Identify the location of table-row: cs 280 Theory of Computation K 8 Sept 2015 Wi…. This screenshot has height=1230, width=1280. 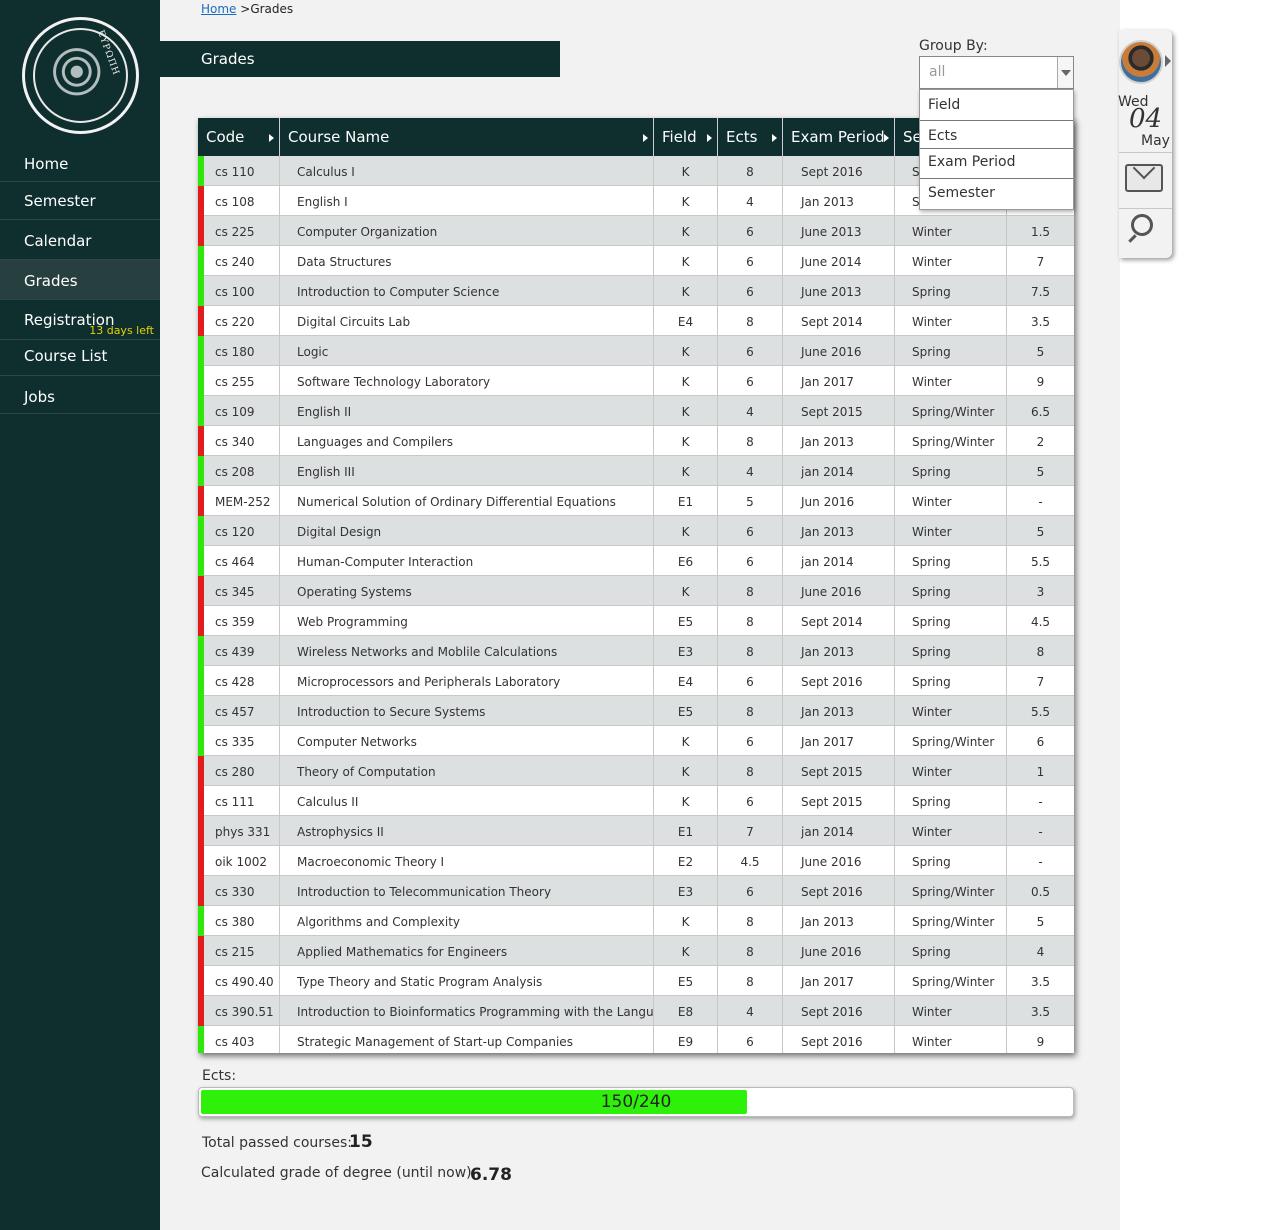
(636, 771).